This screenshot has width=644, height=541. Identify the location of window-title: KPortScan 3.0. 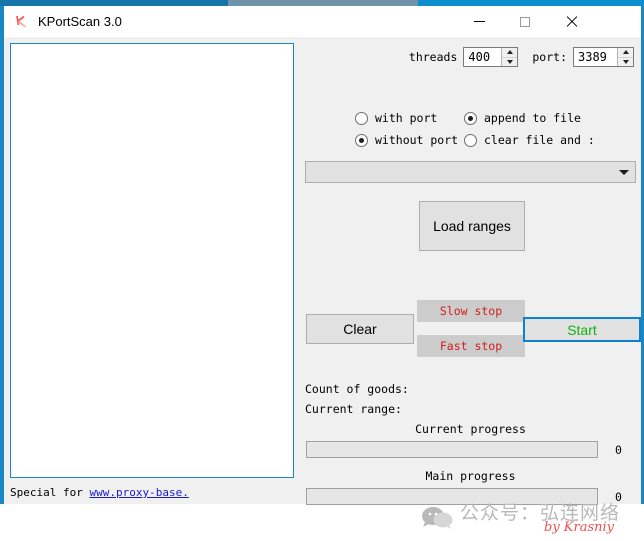
(80, 21).